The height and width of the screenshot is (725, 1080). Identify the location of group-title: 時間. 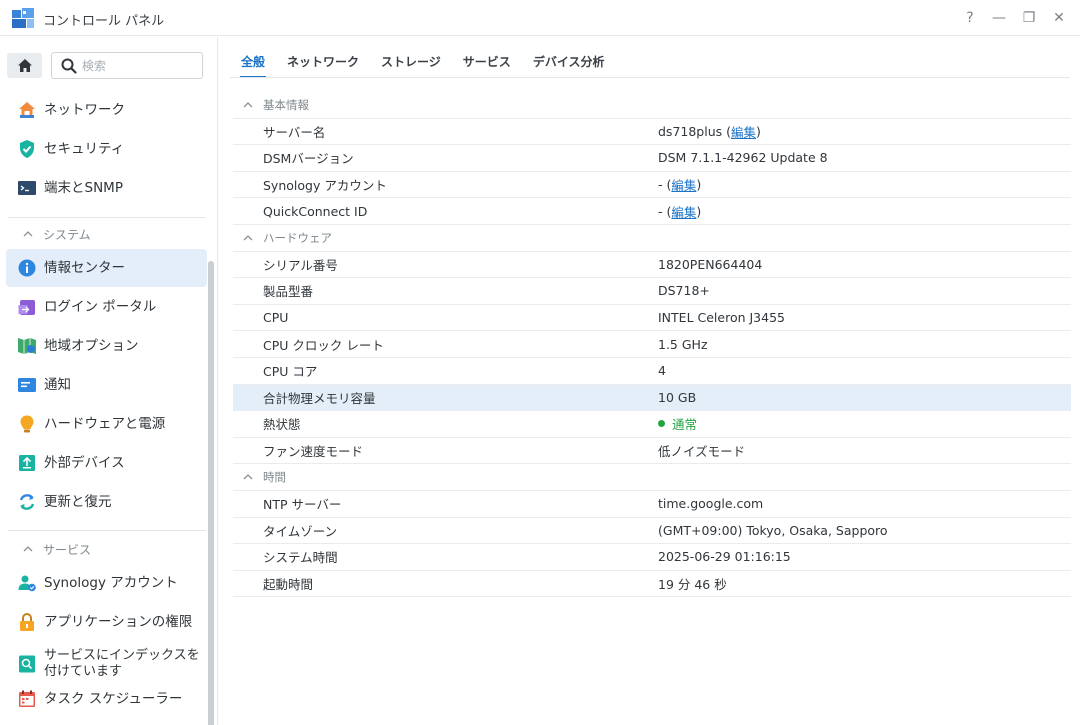
(274, 477).